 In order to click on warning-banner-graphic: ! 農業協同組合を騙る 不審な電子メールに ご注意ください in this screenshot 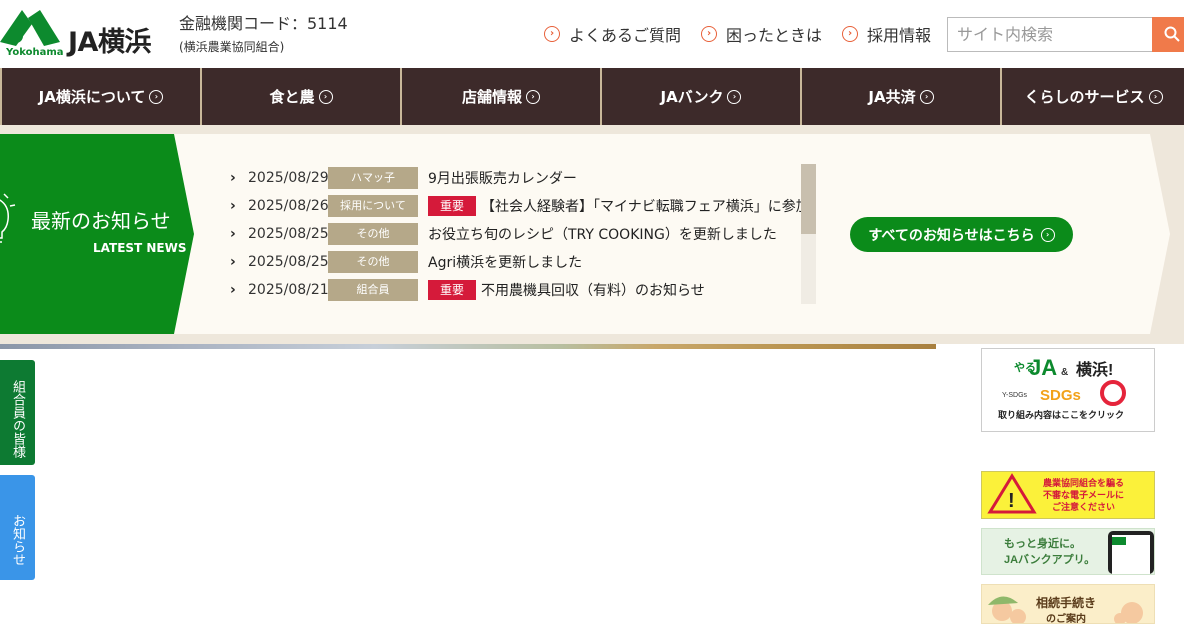, I will do `click(1055, 493)`.